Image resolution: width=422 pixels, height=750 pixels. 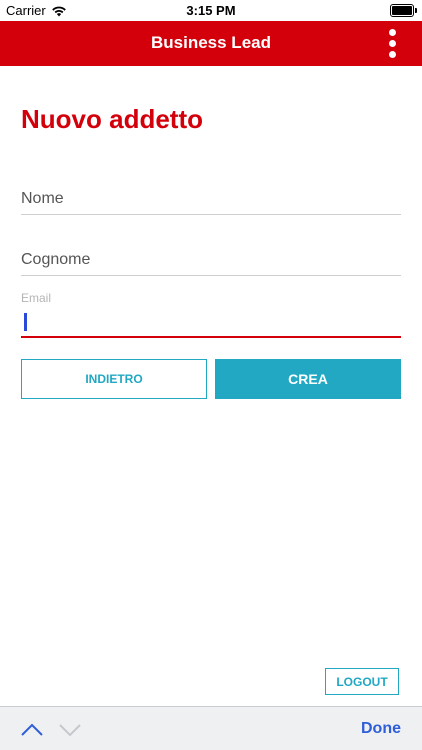 What do you see at coordinates (56, 259) in the screenshot?
I see `cognome-placeholder: Cognome` at bounding box center [56, 259].